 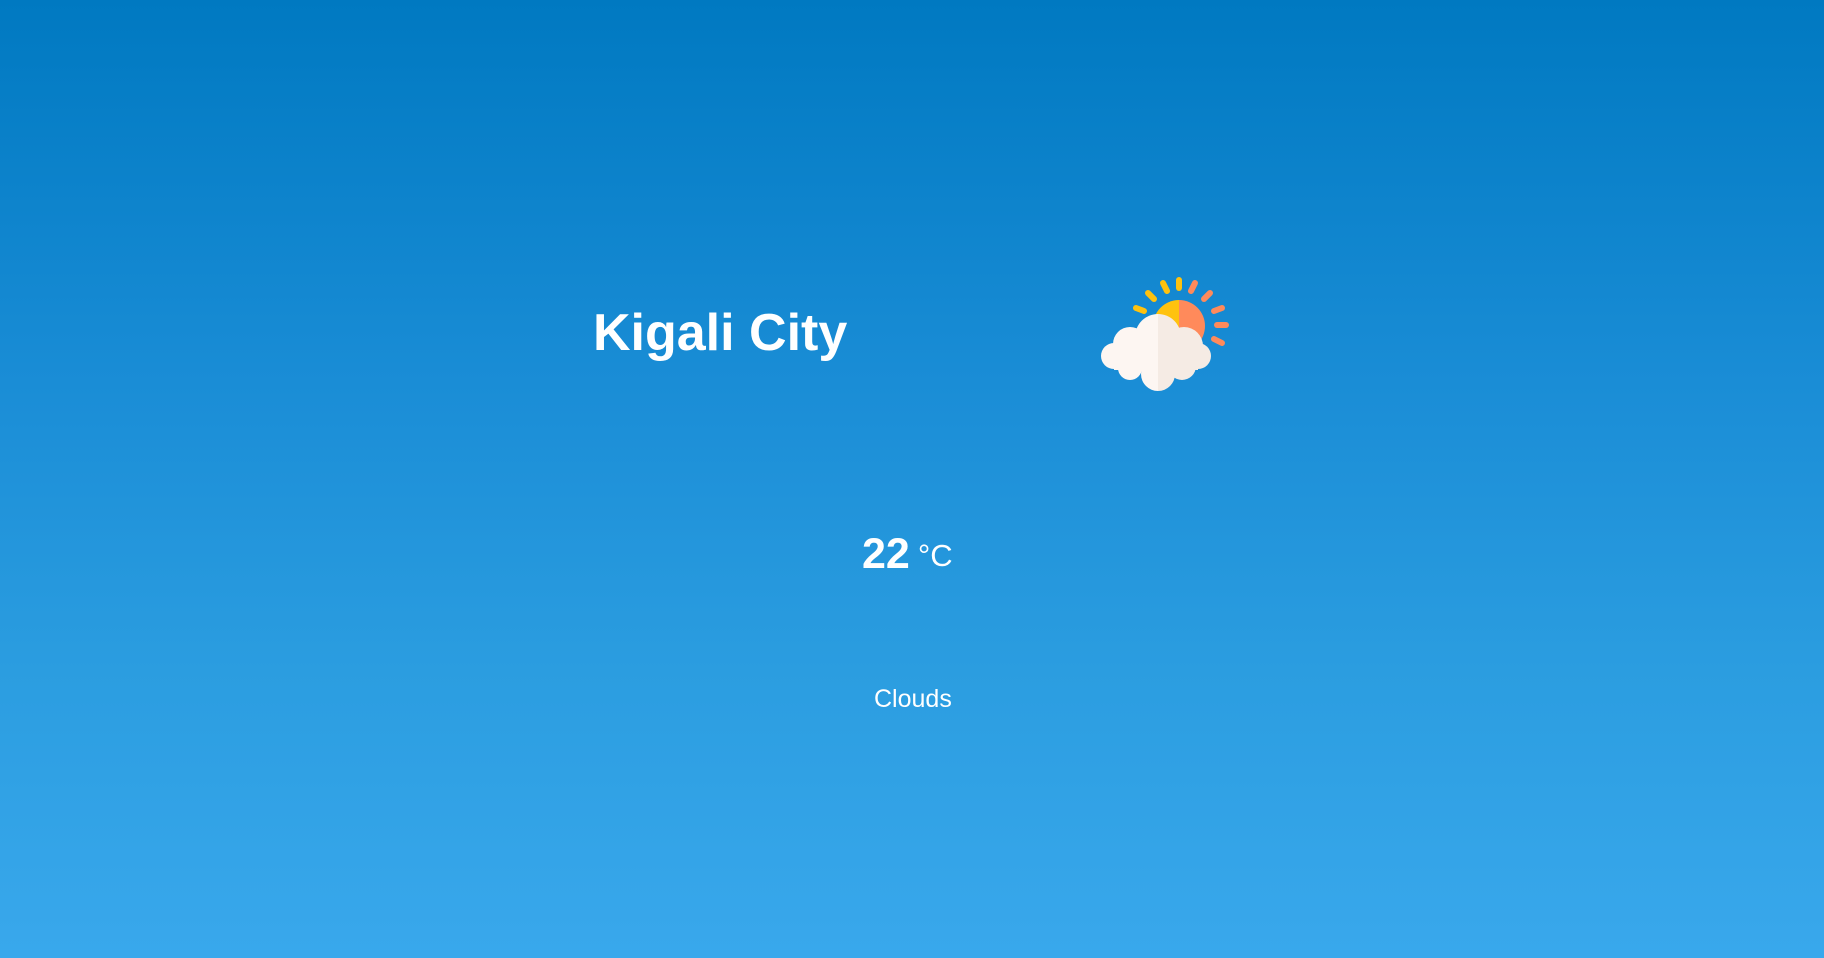 I want to click on temperature-value: 22, so click(x=886, y=554).